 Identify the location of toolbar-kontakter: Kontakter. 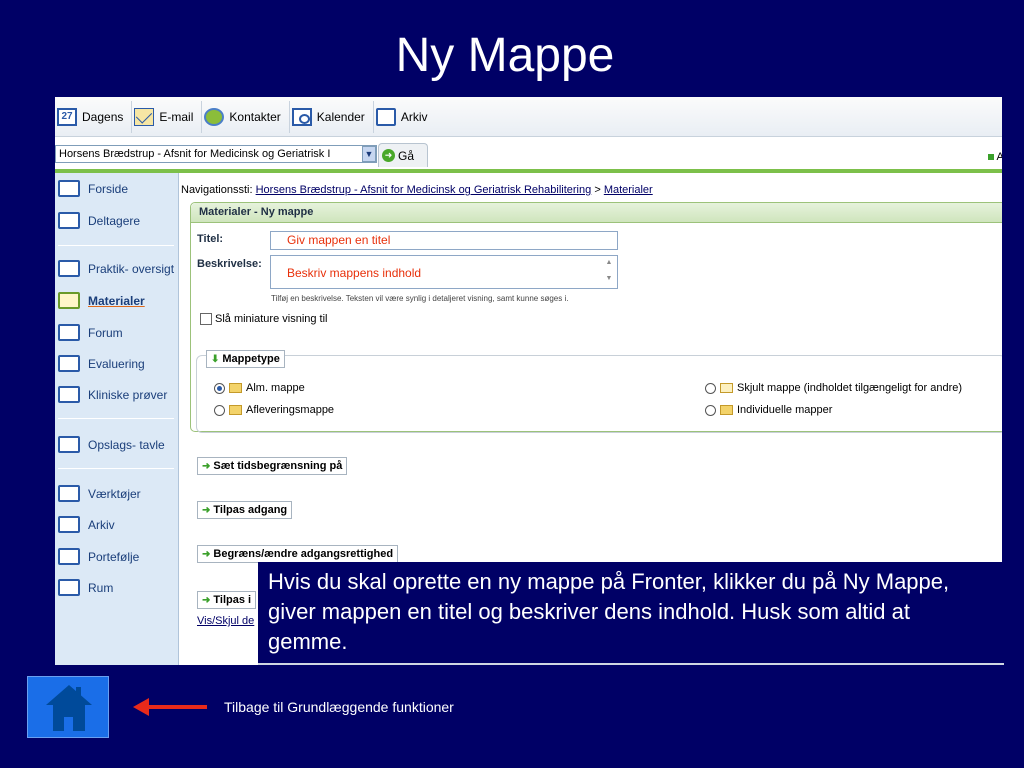
(246, 116).